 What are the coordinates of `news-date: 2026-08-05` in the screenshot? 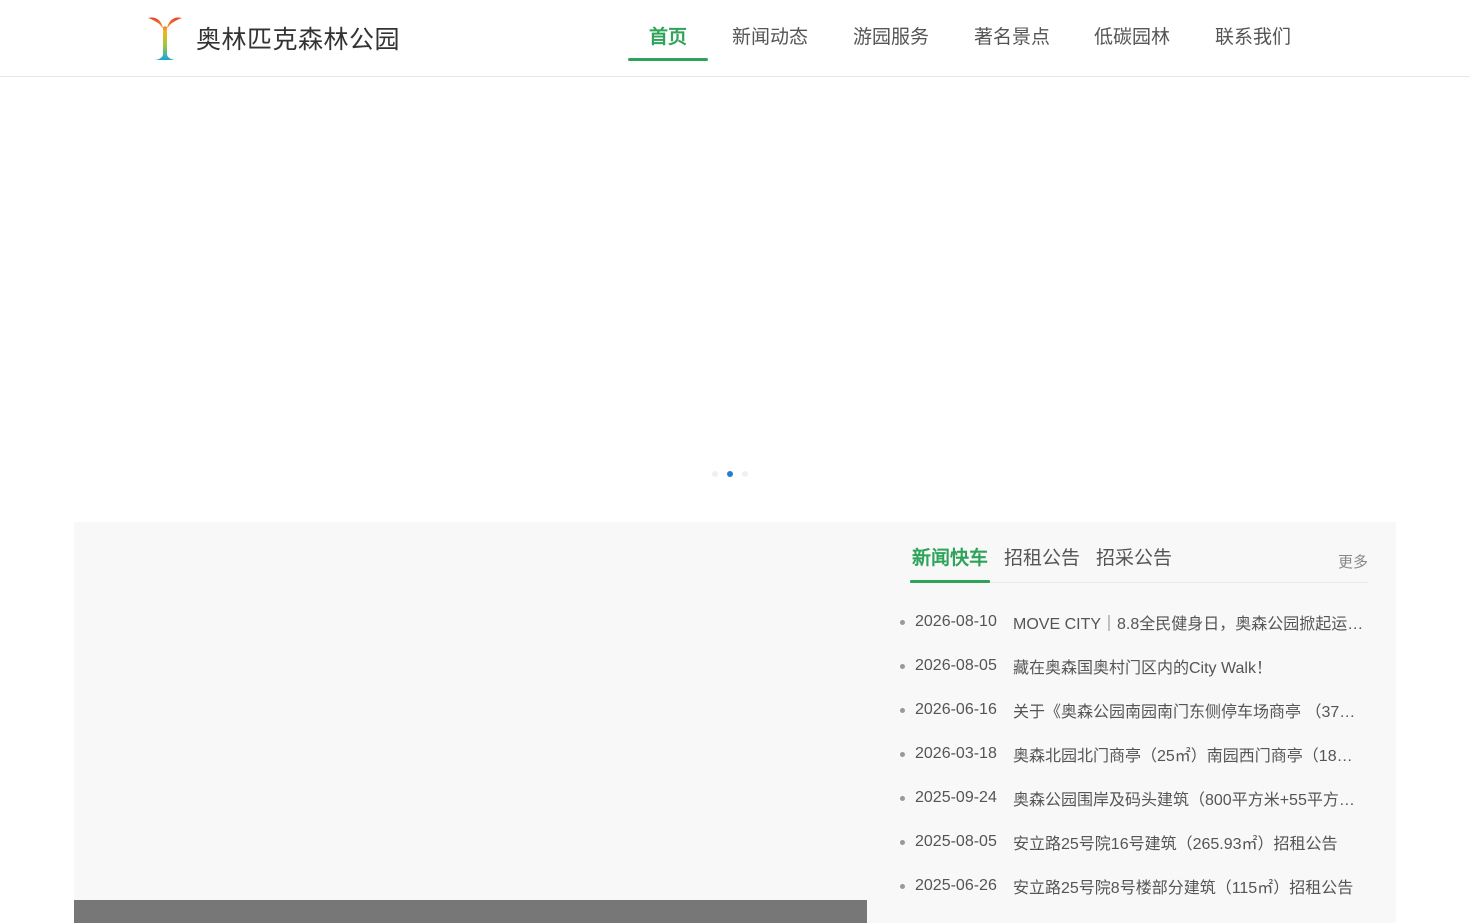 It's located at (956, 665).